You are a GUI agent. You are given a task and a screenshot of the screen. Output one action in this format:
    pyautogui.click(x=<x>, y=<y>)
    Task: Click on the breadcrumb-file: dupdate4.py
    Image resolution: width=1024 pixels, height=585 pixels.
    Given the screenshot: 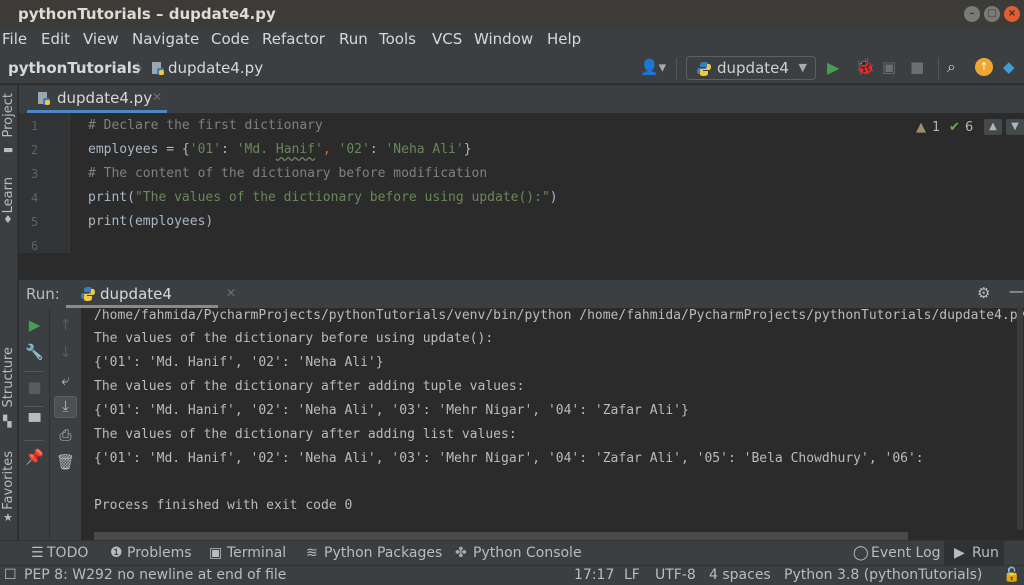 What is the action you would take?
    pyautogui.click(x=215, y=68)
    